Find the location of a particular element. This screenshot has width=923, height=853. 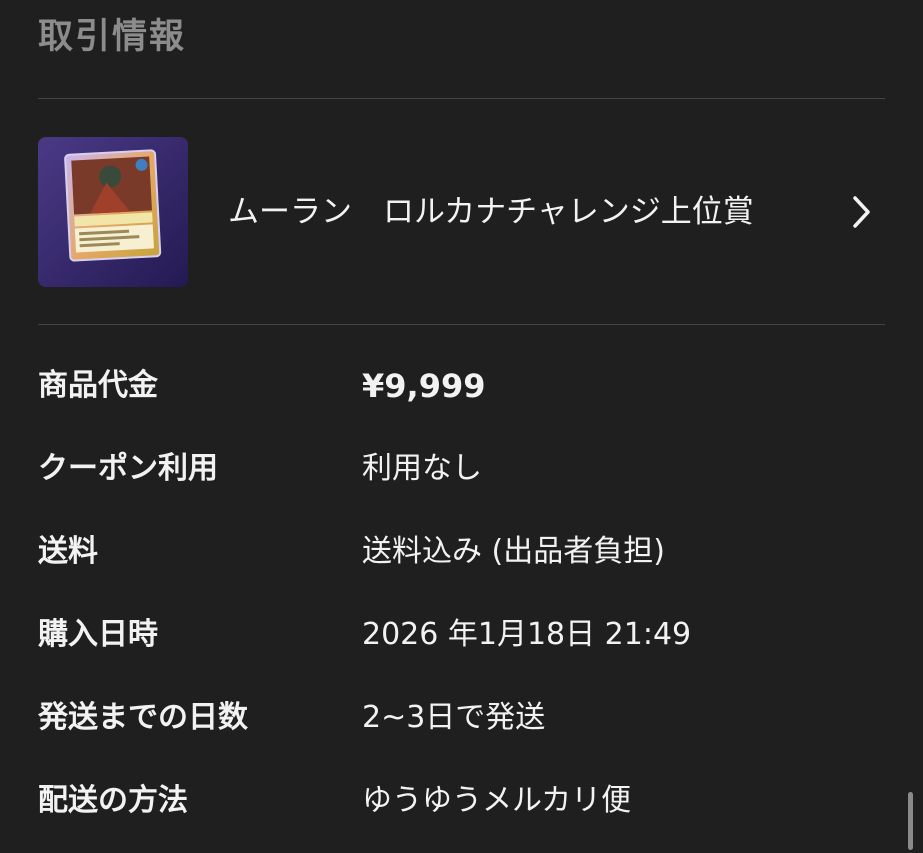

purchase-date-value: 2026 年1月18日 21:49 is located at coordinates (527, 634).